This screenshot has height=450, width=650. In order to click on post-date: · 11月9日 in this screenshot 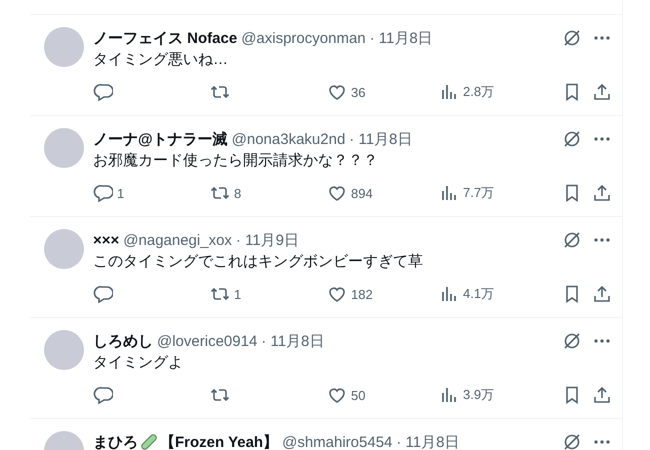, I will do `click(267, 240)`.